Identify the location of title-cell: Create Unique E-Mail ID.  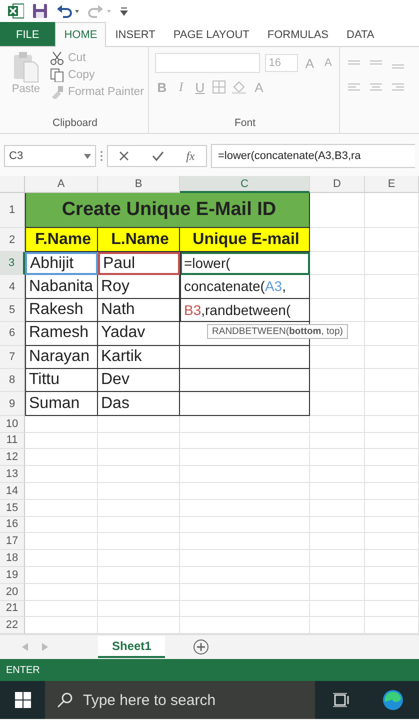
(167, 210).